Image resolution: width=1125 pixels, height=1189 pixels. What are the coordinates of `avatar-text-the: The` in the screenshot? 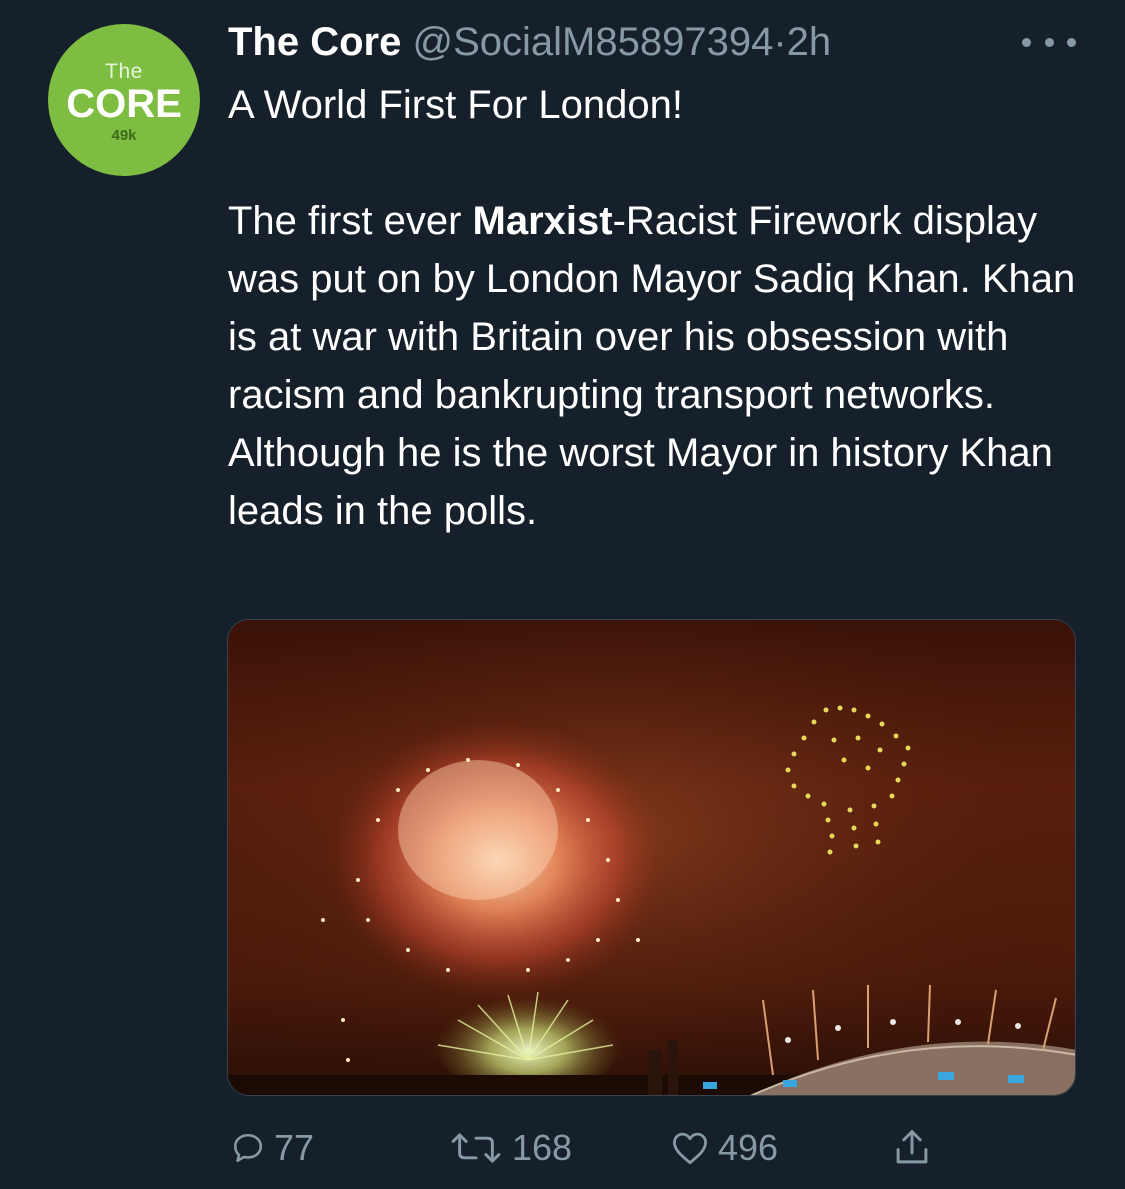 It's located at (124, 71).